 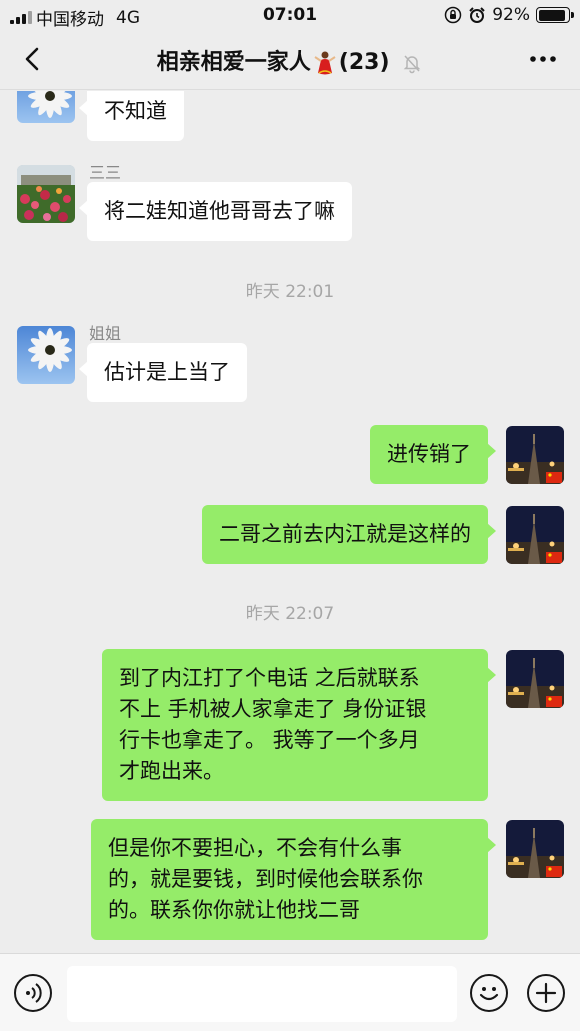 What do you see at coordinates (290, 15) in the screenshot?
I see `status-bar: 中国移动 4G 07:01 92%` at bounding box center [290, 15].